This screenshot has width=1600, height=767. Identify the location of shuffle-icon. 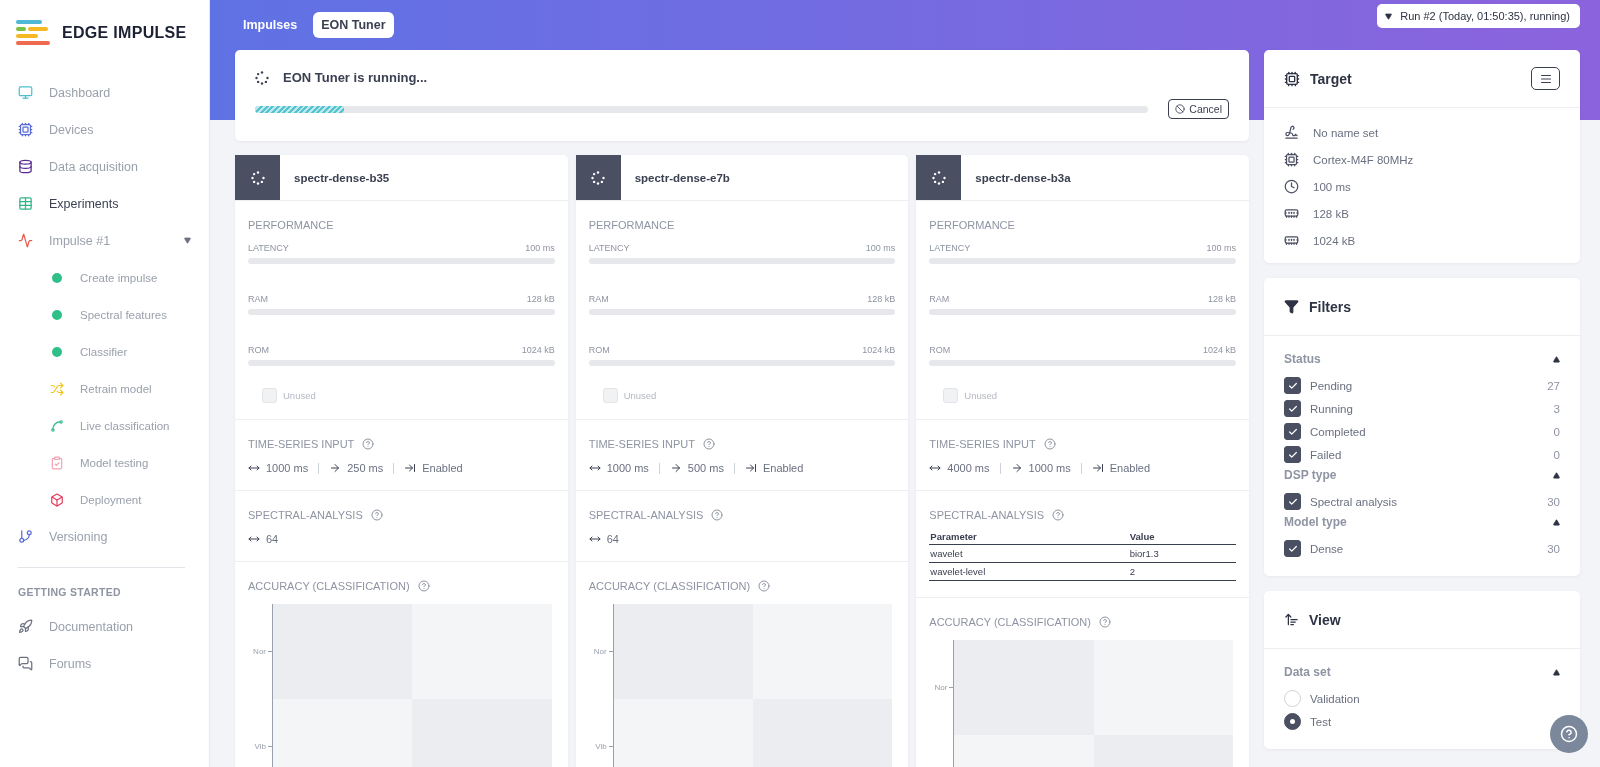
(57, 388).